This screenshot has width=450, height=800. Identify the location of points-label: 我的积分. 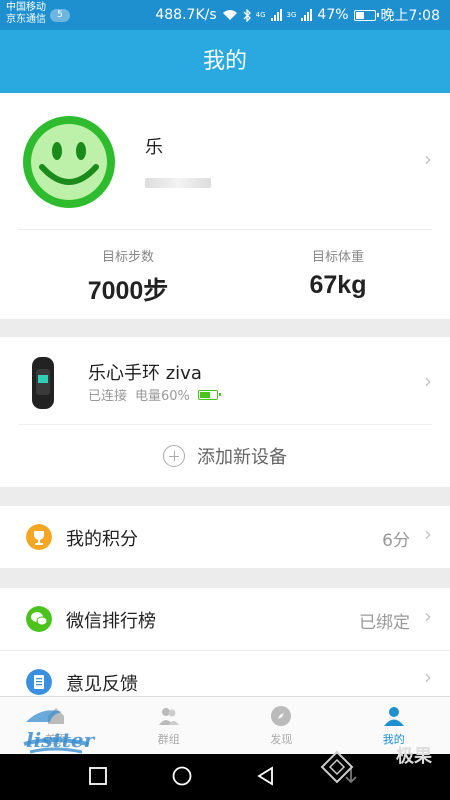
(102, 539).